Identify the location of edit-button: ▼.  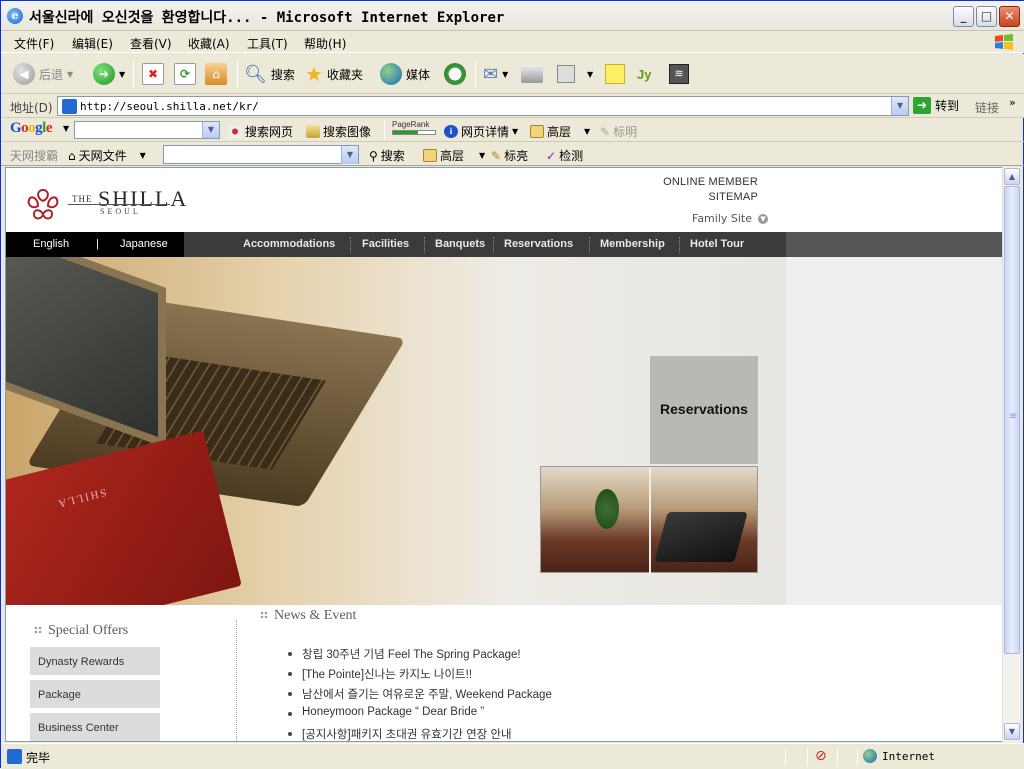
(575, 74).